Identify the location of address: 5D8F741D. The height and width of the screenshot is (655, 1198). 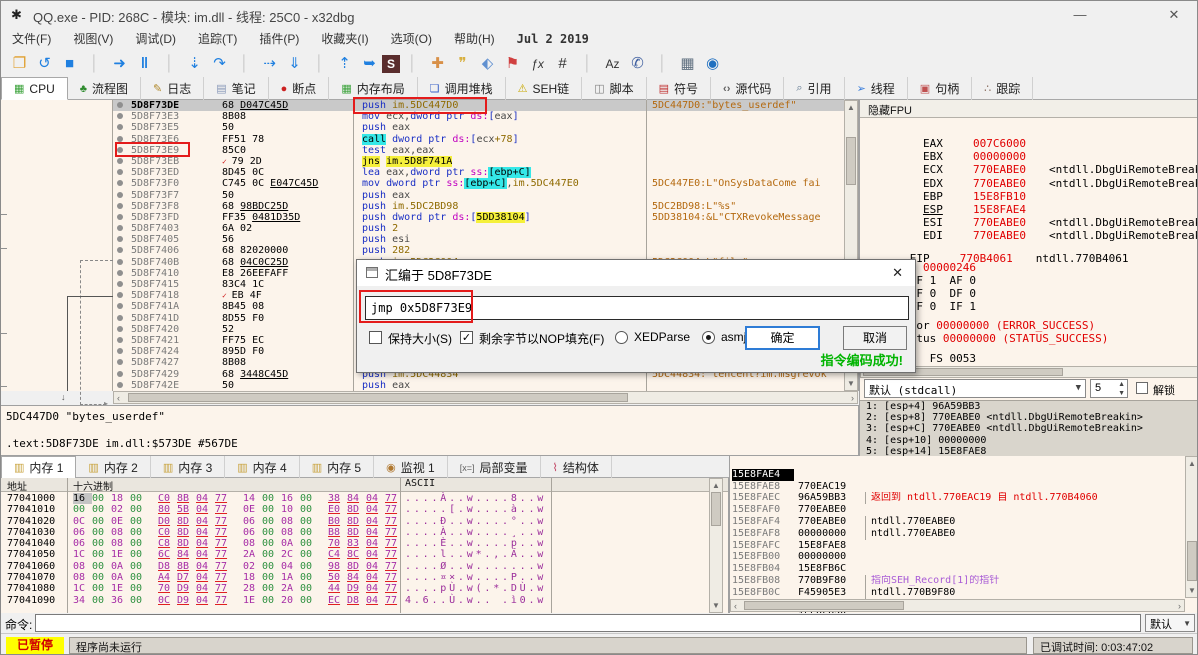
(172, 318).